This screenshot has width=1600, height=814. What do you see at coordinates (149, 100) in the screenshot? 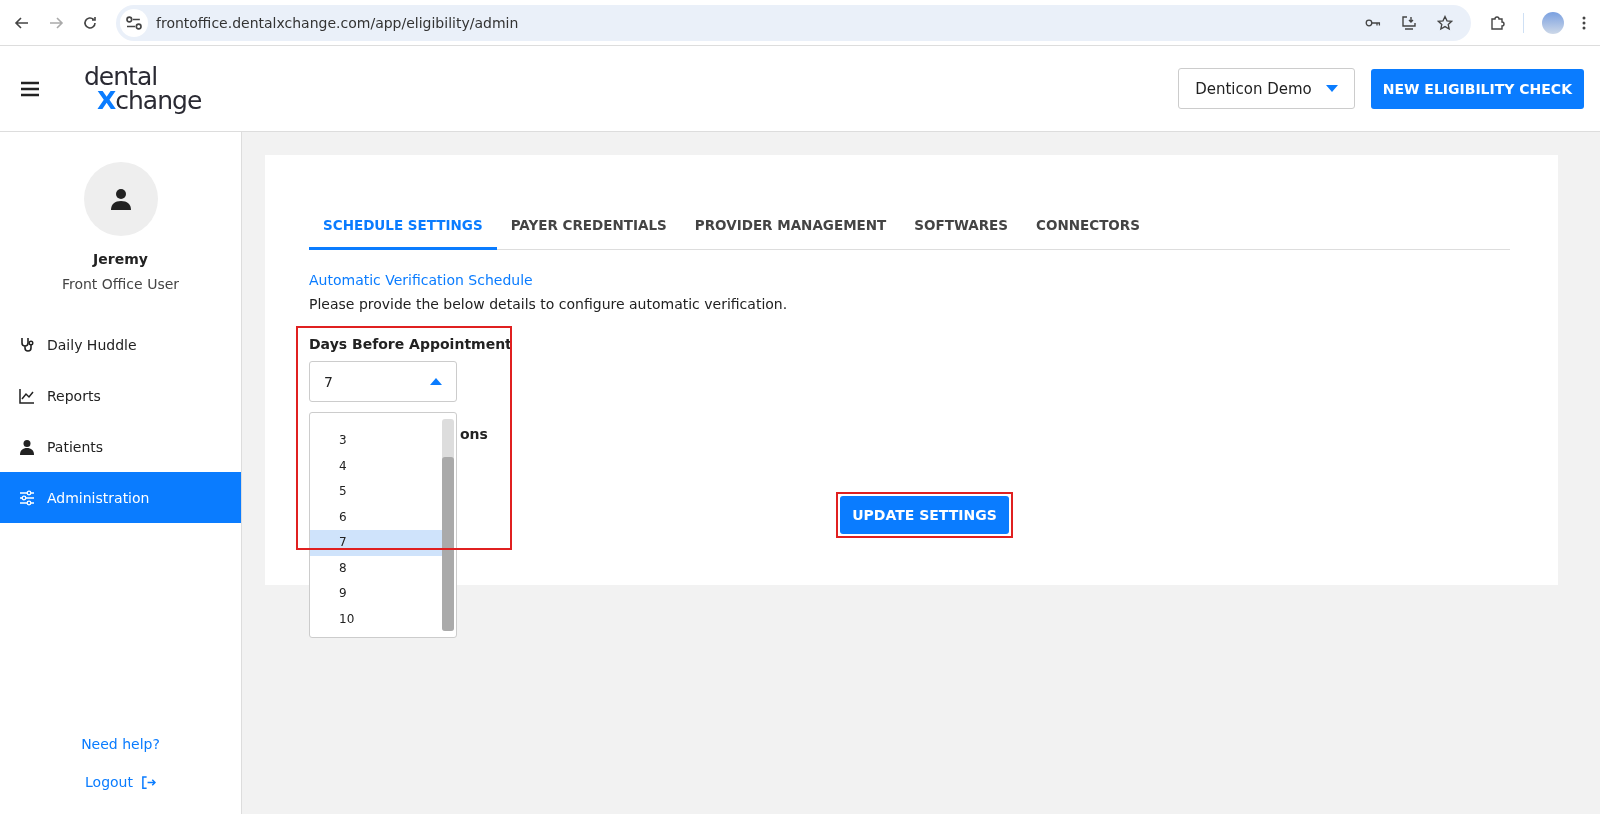
I see `logo-text: Xchange` at bounding box center [149, 100].